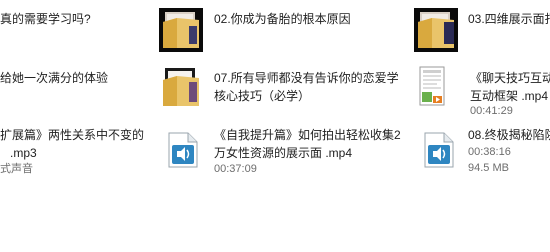  Describe the element at coordinates (283, 153) in the screenshot. I see `file-name-line2: 万女性资源的展示面 .mp4` at that location.